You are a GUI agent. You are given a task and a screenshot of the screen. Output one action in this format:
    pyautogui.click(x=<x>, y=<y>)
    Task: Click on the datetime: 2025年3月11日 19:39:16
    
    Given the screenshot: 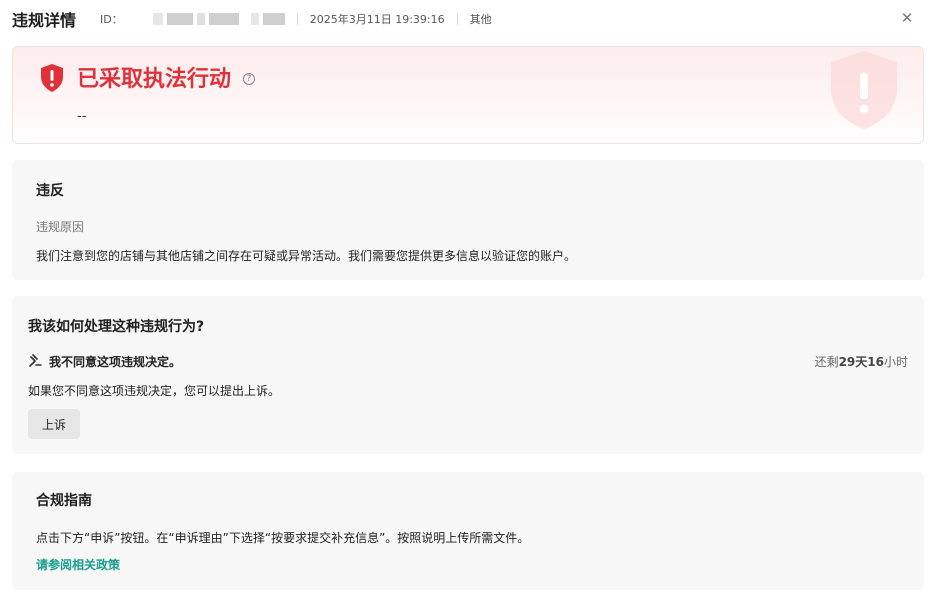 What is the action you would take?
    pyautogui.click(x=377, y=19)
    